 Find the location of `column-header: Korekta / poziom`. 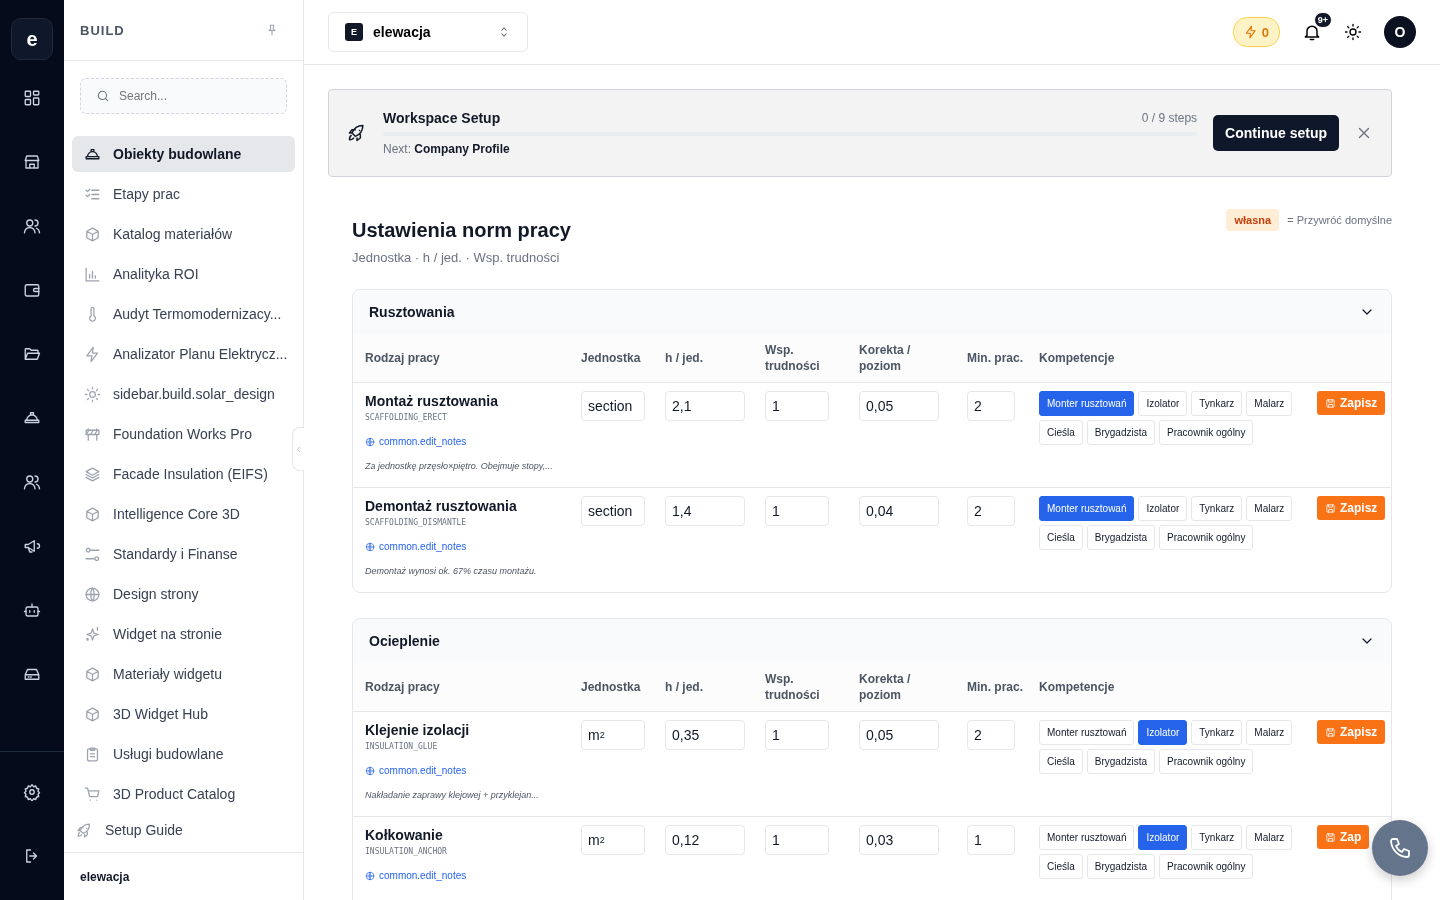

column-header: Korekta / poziom is located at coordinates (885, 358).